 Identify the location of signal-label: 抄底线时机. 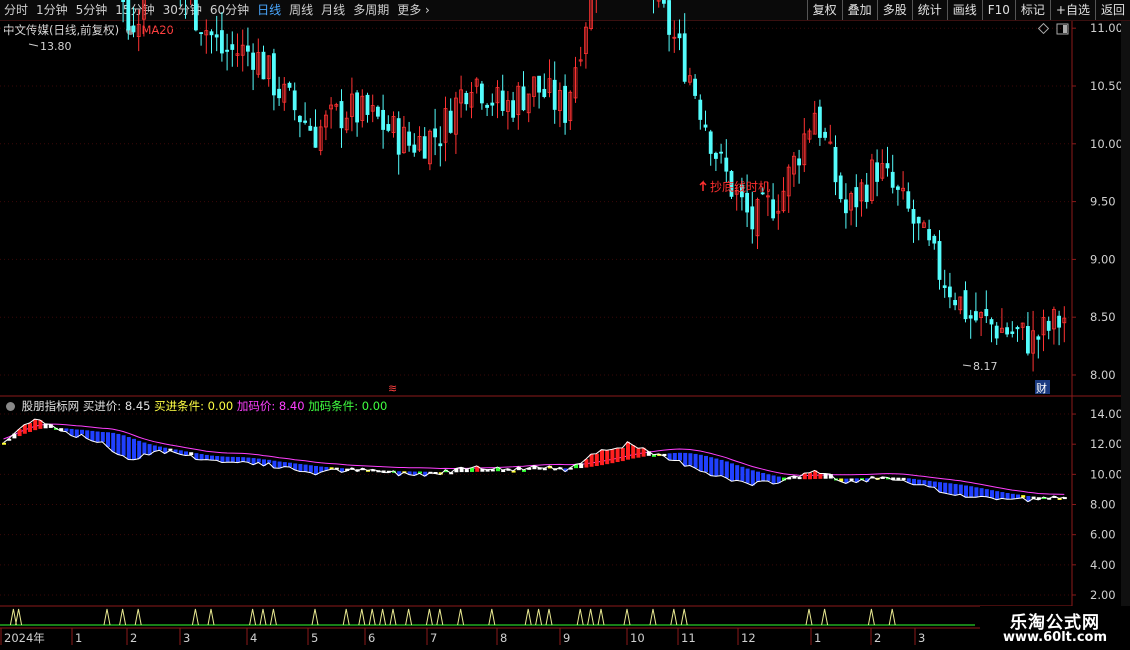
(740, 186).